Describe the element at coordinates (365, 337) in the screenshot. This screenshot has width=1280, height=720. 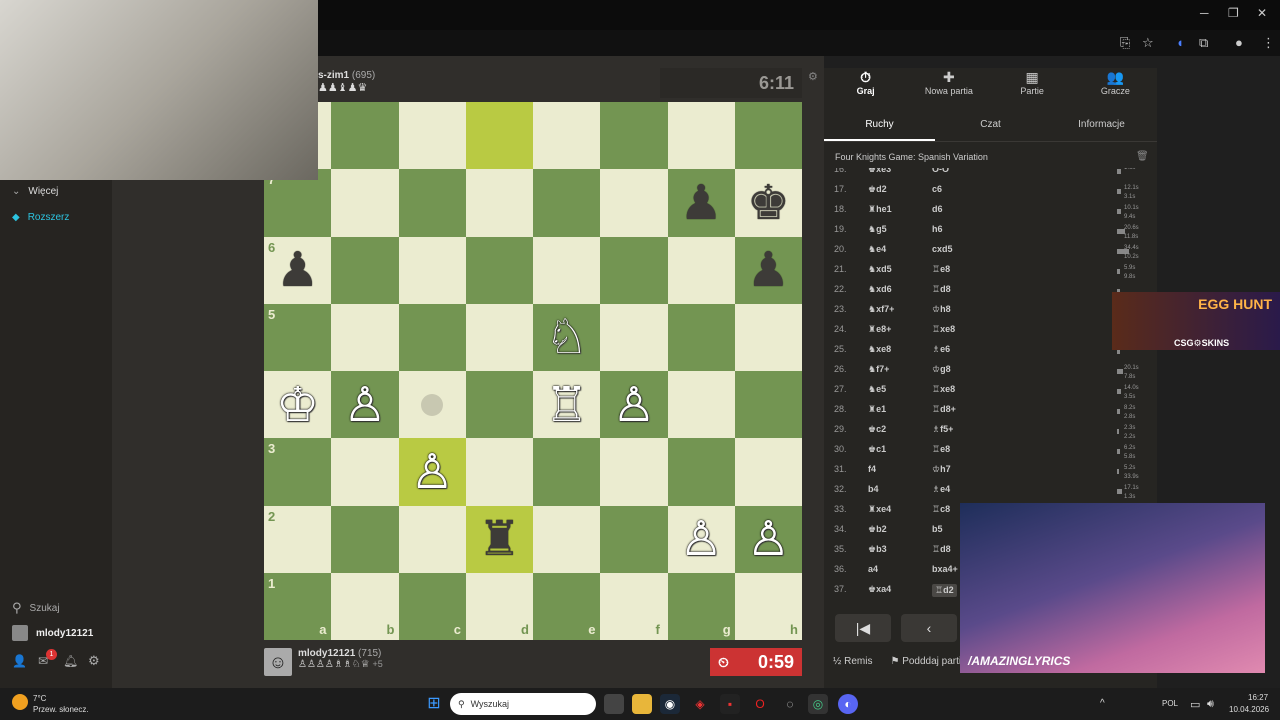
I see `square-b5` at that location.